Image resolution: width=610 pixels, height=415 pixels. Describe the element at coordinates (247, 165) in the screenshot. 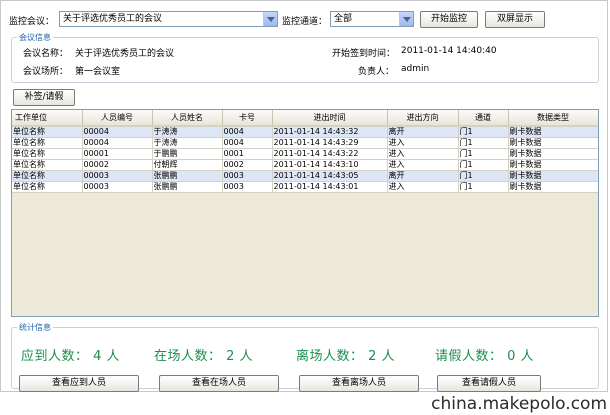

I see `cell: 0002` at that location.